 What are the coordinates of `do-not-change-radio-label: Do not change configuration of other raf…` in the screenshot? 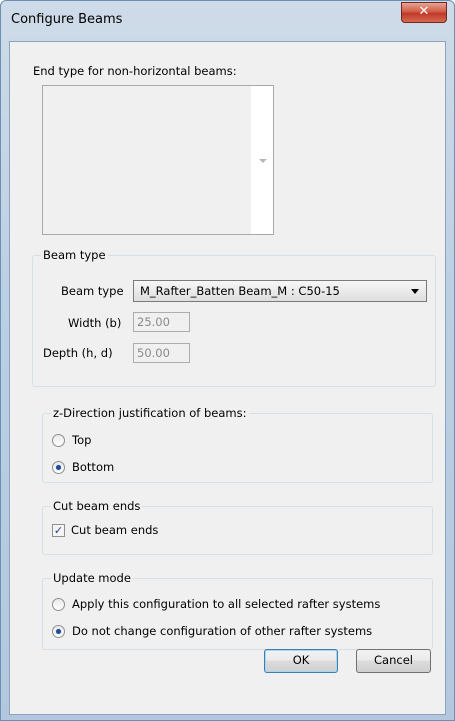 It's located at (222, 631).